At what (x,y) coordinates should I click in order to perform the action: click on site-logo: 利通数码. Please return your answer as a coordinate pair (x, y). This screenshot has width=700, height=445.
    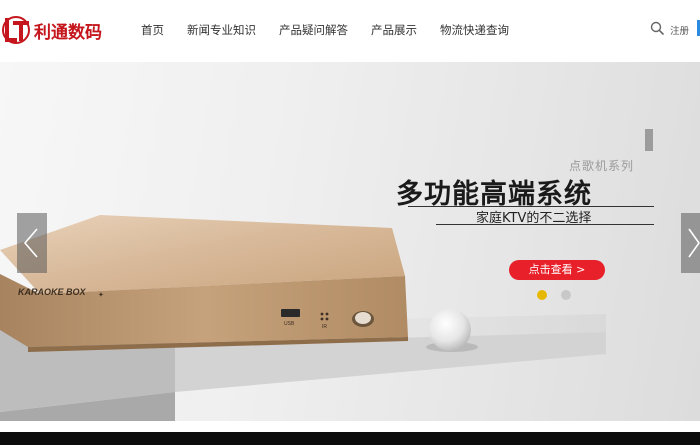
    Looking at the image, I should click on (52, 30).